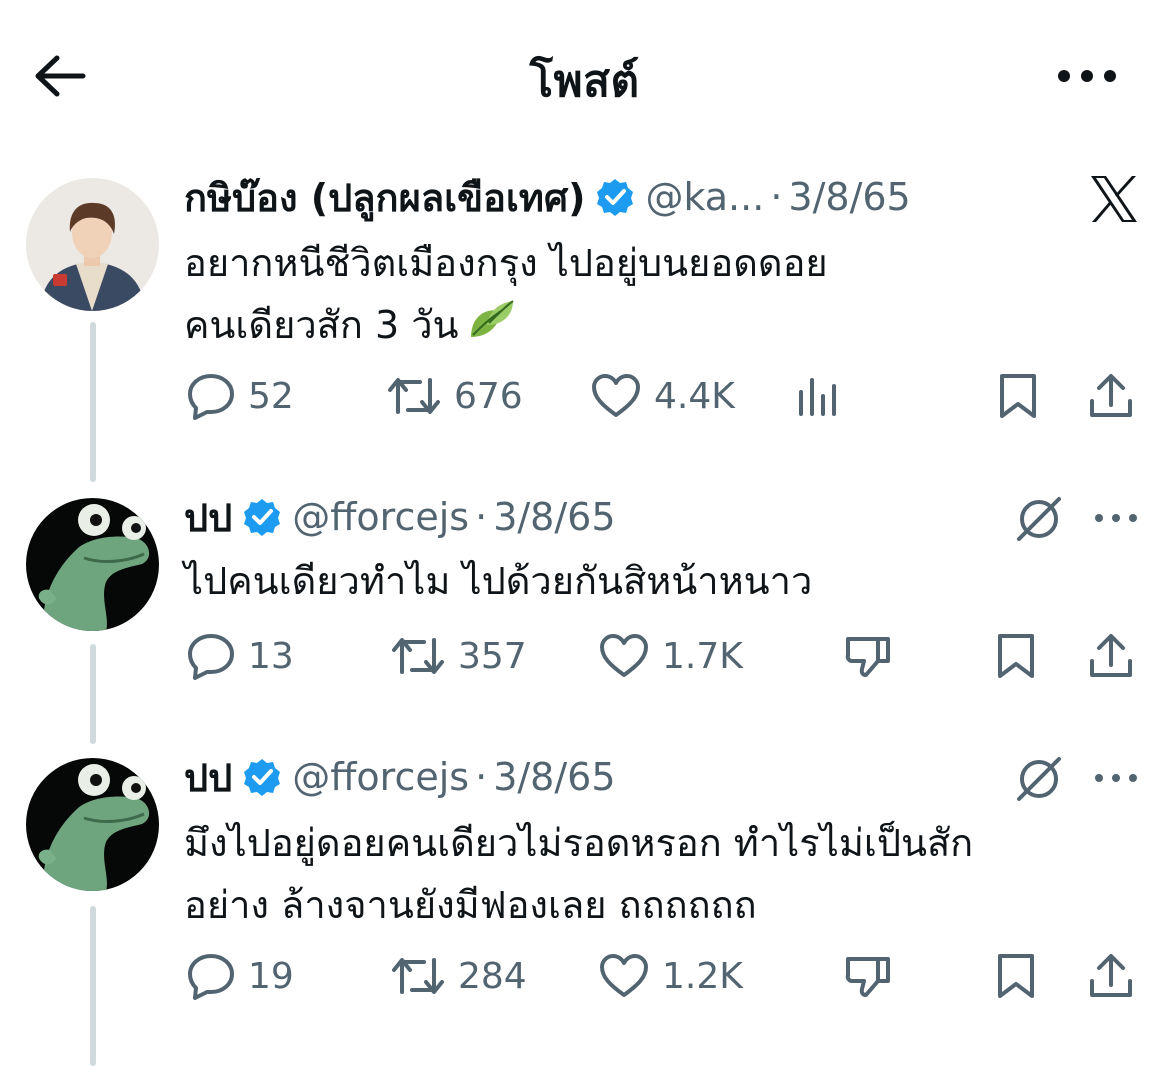 The width and height of the screenshot is (1169, 1080). What do you see at coordinates (702, 656) in the screenshot?
I see `like-count: 1.7K` at bounding box center [702, 656].